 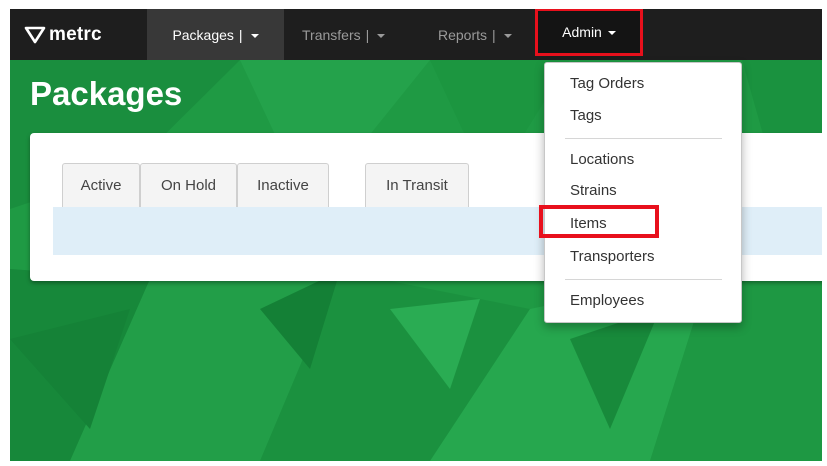 I want to click on nav-admin: Admin, so click(x=589, y=32).